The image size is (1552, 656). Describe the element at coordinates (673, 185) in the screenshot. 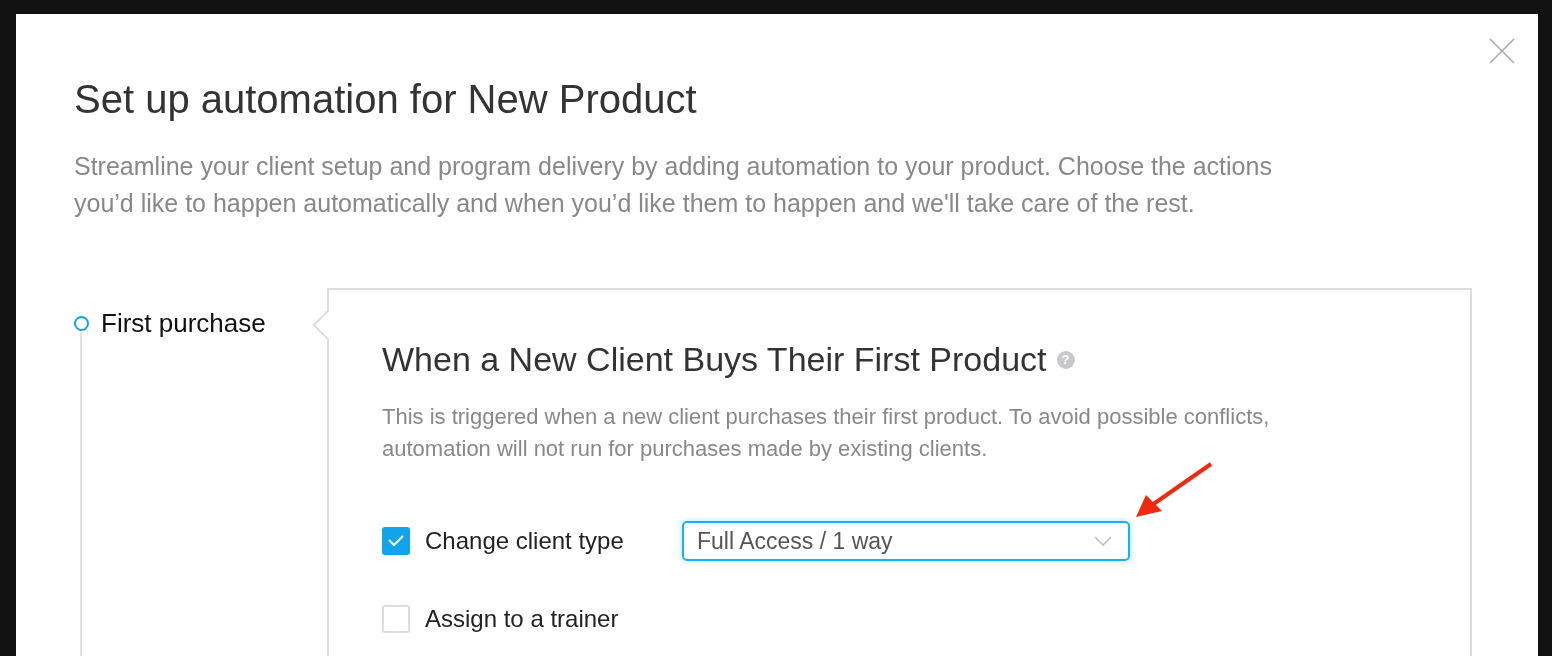

I see `modal-description: Streamline your client setup and program delivery by adding automation to your product. Choose the actions you’d like to happen automatically and when you’d like them to happen and we'll take care of the rest.` at that location.